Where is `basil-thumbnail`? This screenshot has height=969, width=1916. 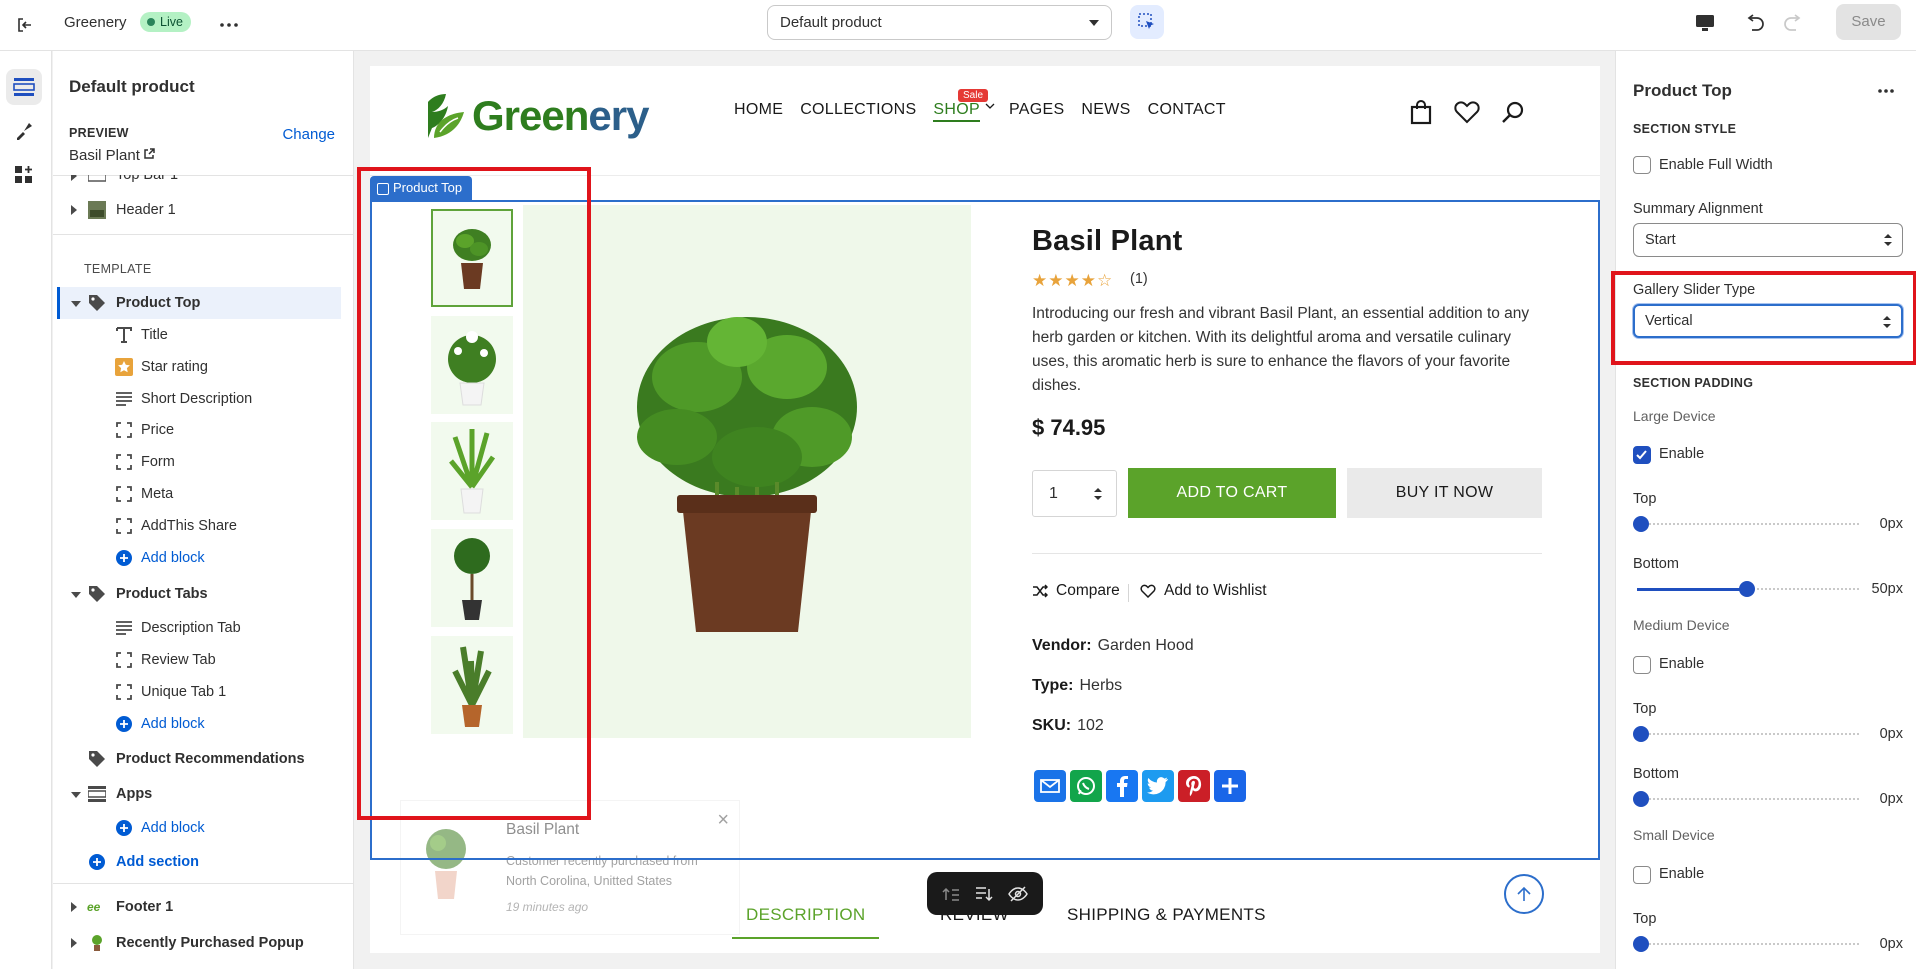
basil-thumbnail is located at coordinates (472, 259).